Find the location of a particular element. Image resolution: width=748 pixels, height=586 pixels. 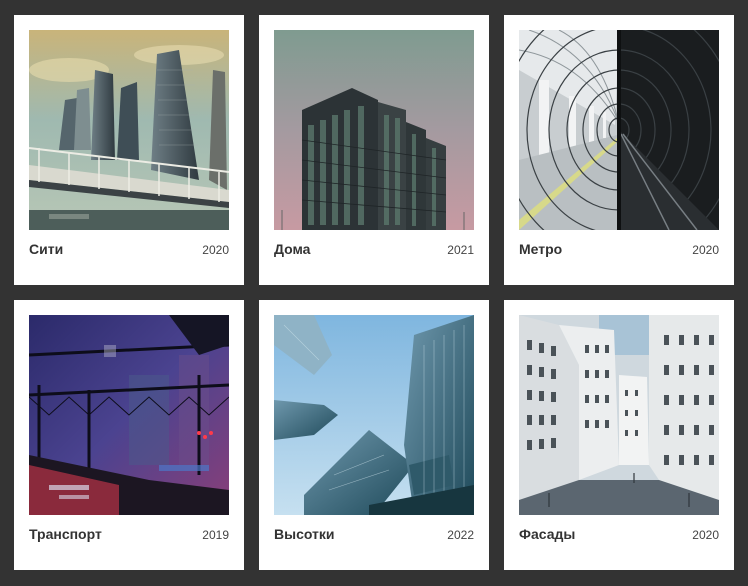

card-caption: Фасады 2020 is located at coordinates (619, 534).